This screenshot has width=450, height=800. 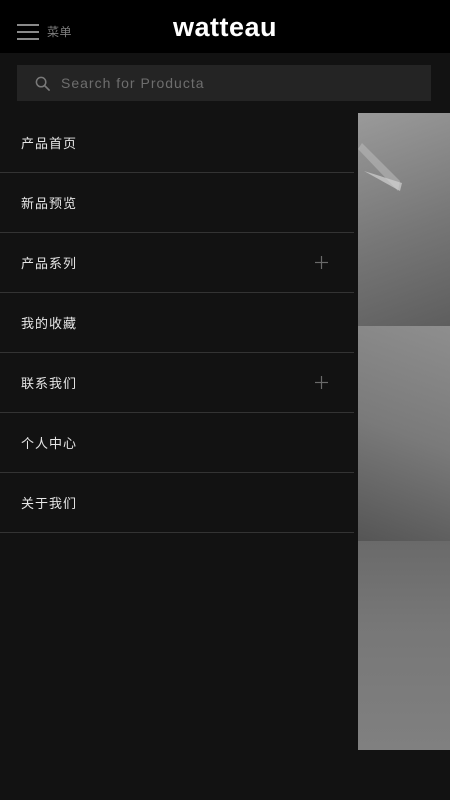 What do you see at coordinates (49, 324) in the screenshot?
I see `menu-item-label: 我的收藏` at bounding box center [49, 324].